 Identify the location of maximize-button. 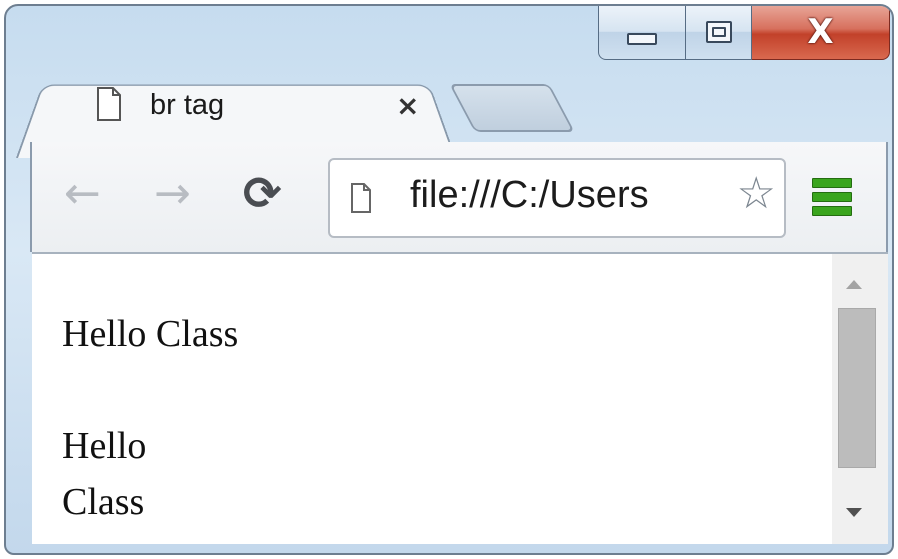
(719, 33).